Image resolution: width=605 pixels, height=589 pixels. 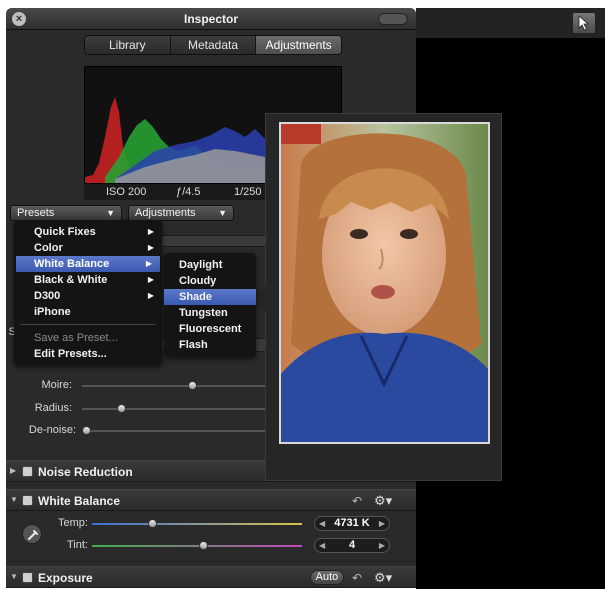 I want to click on temp-slider, so click(x=197, y=524).